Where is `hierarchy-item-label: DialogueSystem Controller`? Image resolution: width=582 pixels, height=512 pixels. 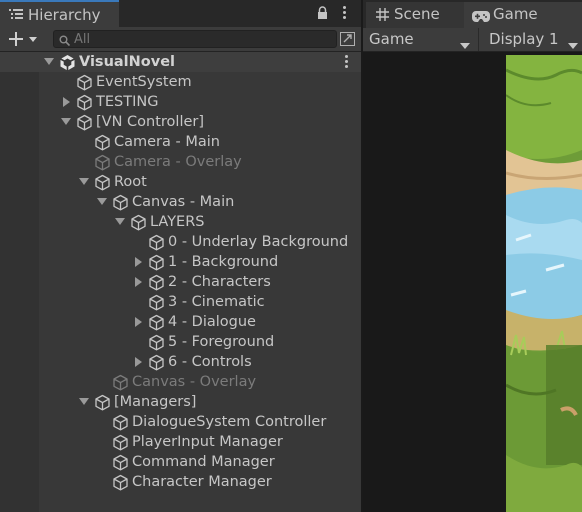 hierarchy-item-label: DialogueSystem Controller is located at coordinates (229, 422).